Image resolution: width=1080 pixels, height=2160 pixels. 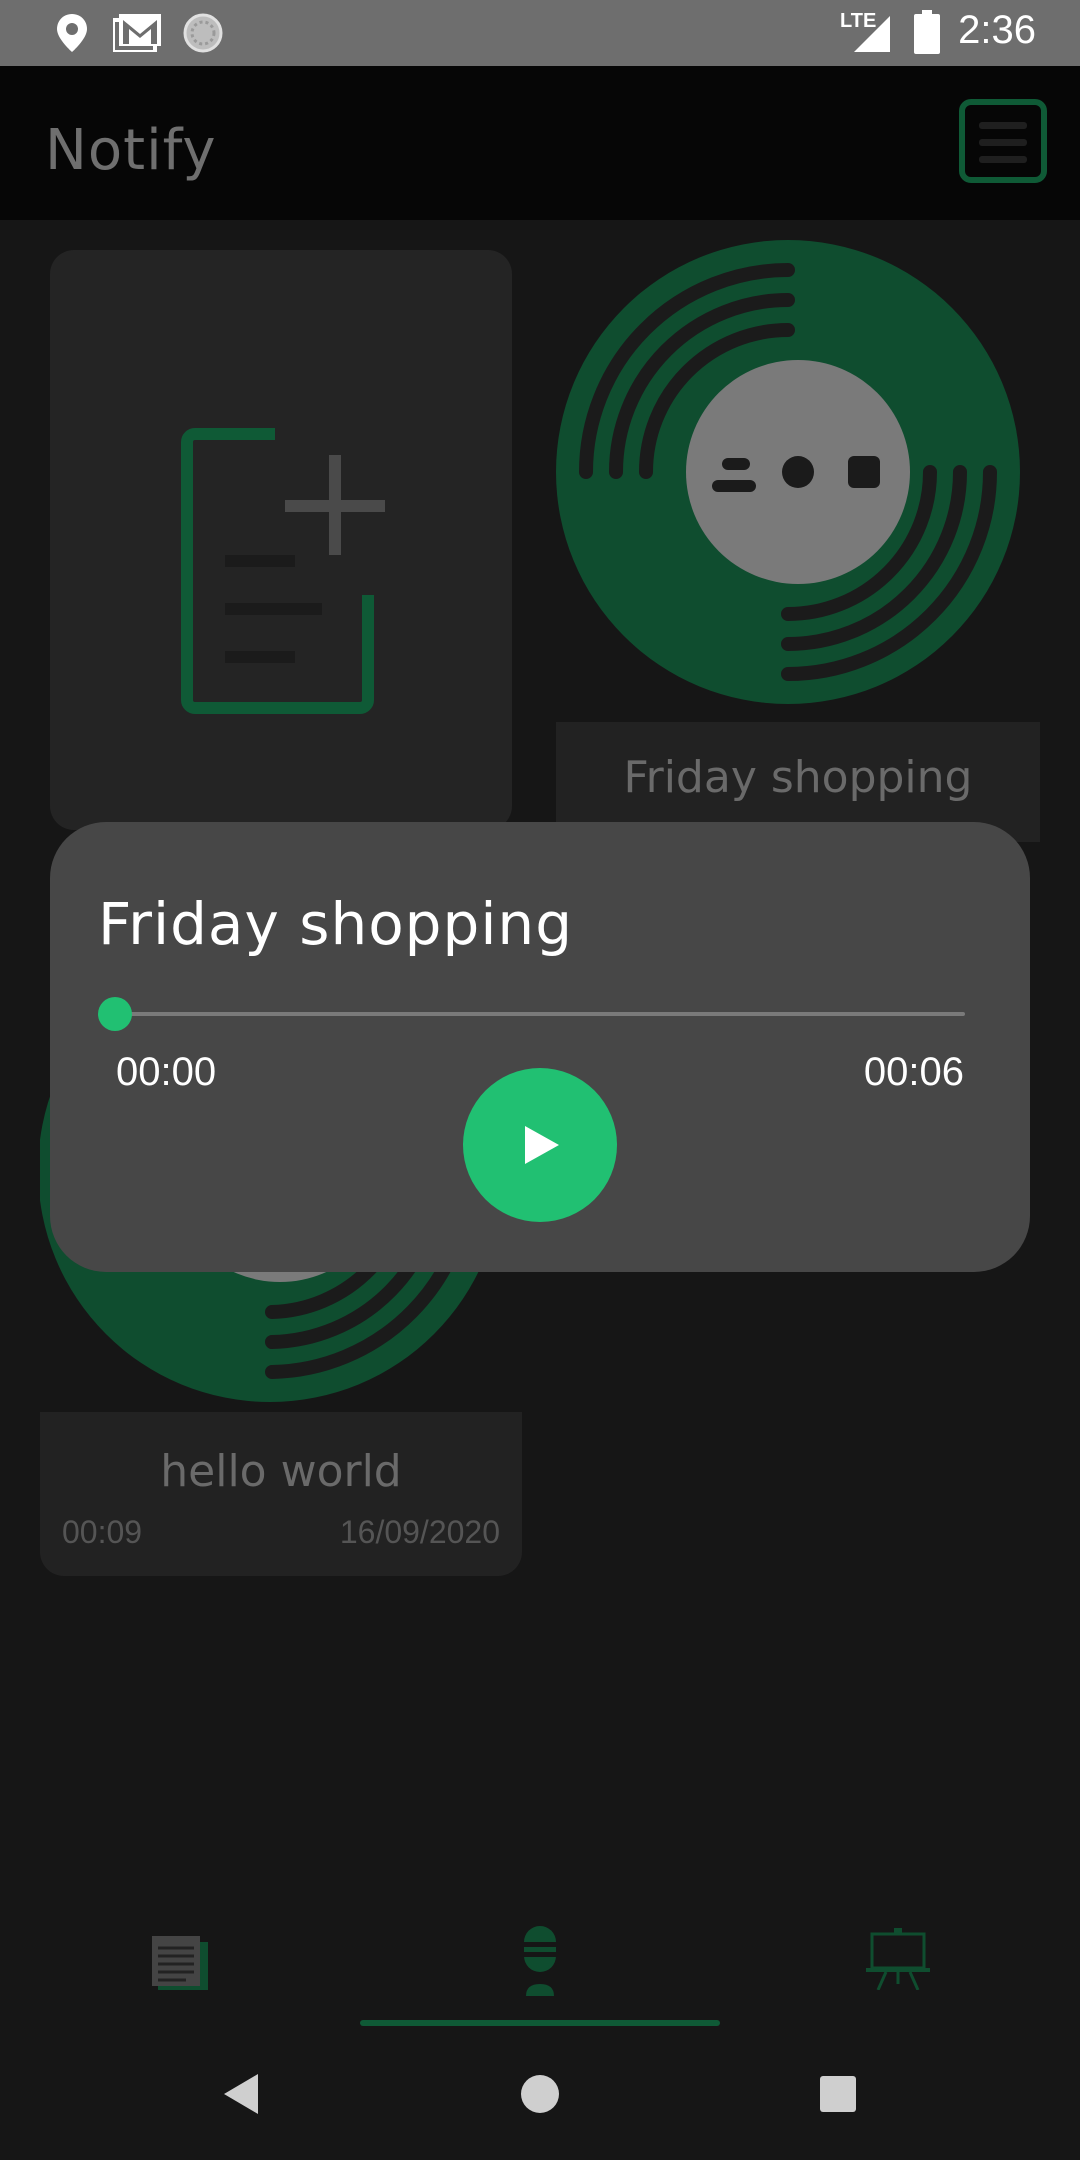 I want to click on system-navigation-bar, so click(x=540, y=2095).